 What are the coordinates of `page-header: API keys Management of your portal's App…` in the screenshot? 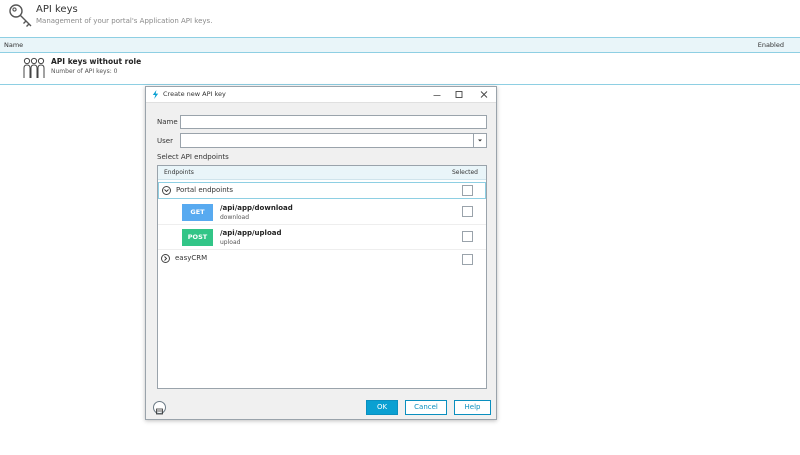 It's located at (400, 18).